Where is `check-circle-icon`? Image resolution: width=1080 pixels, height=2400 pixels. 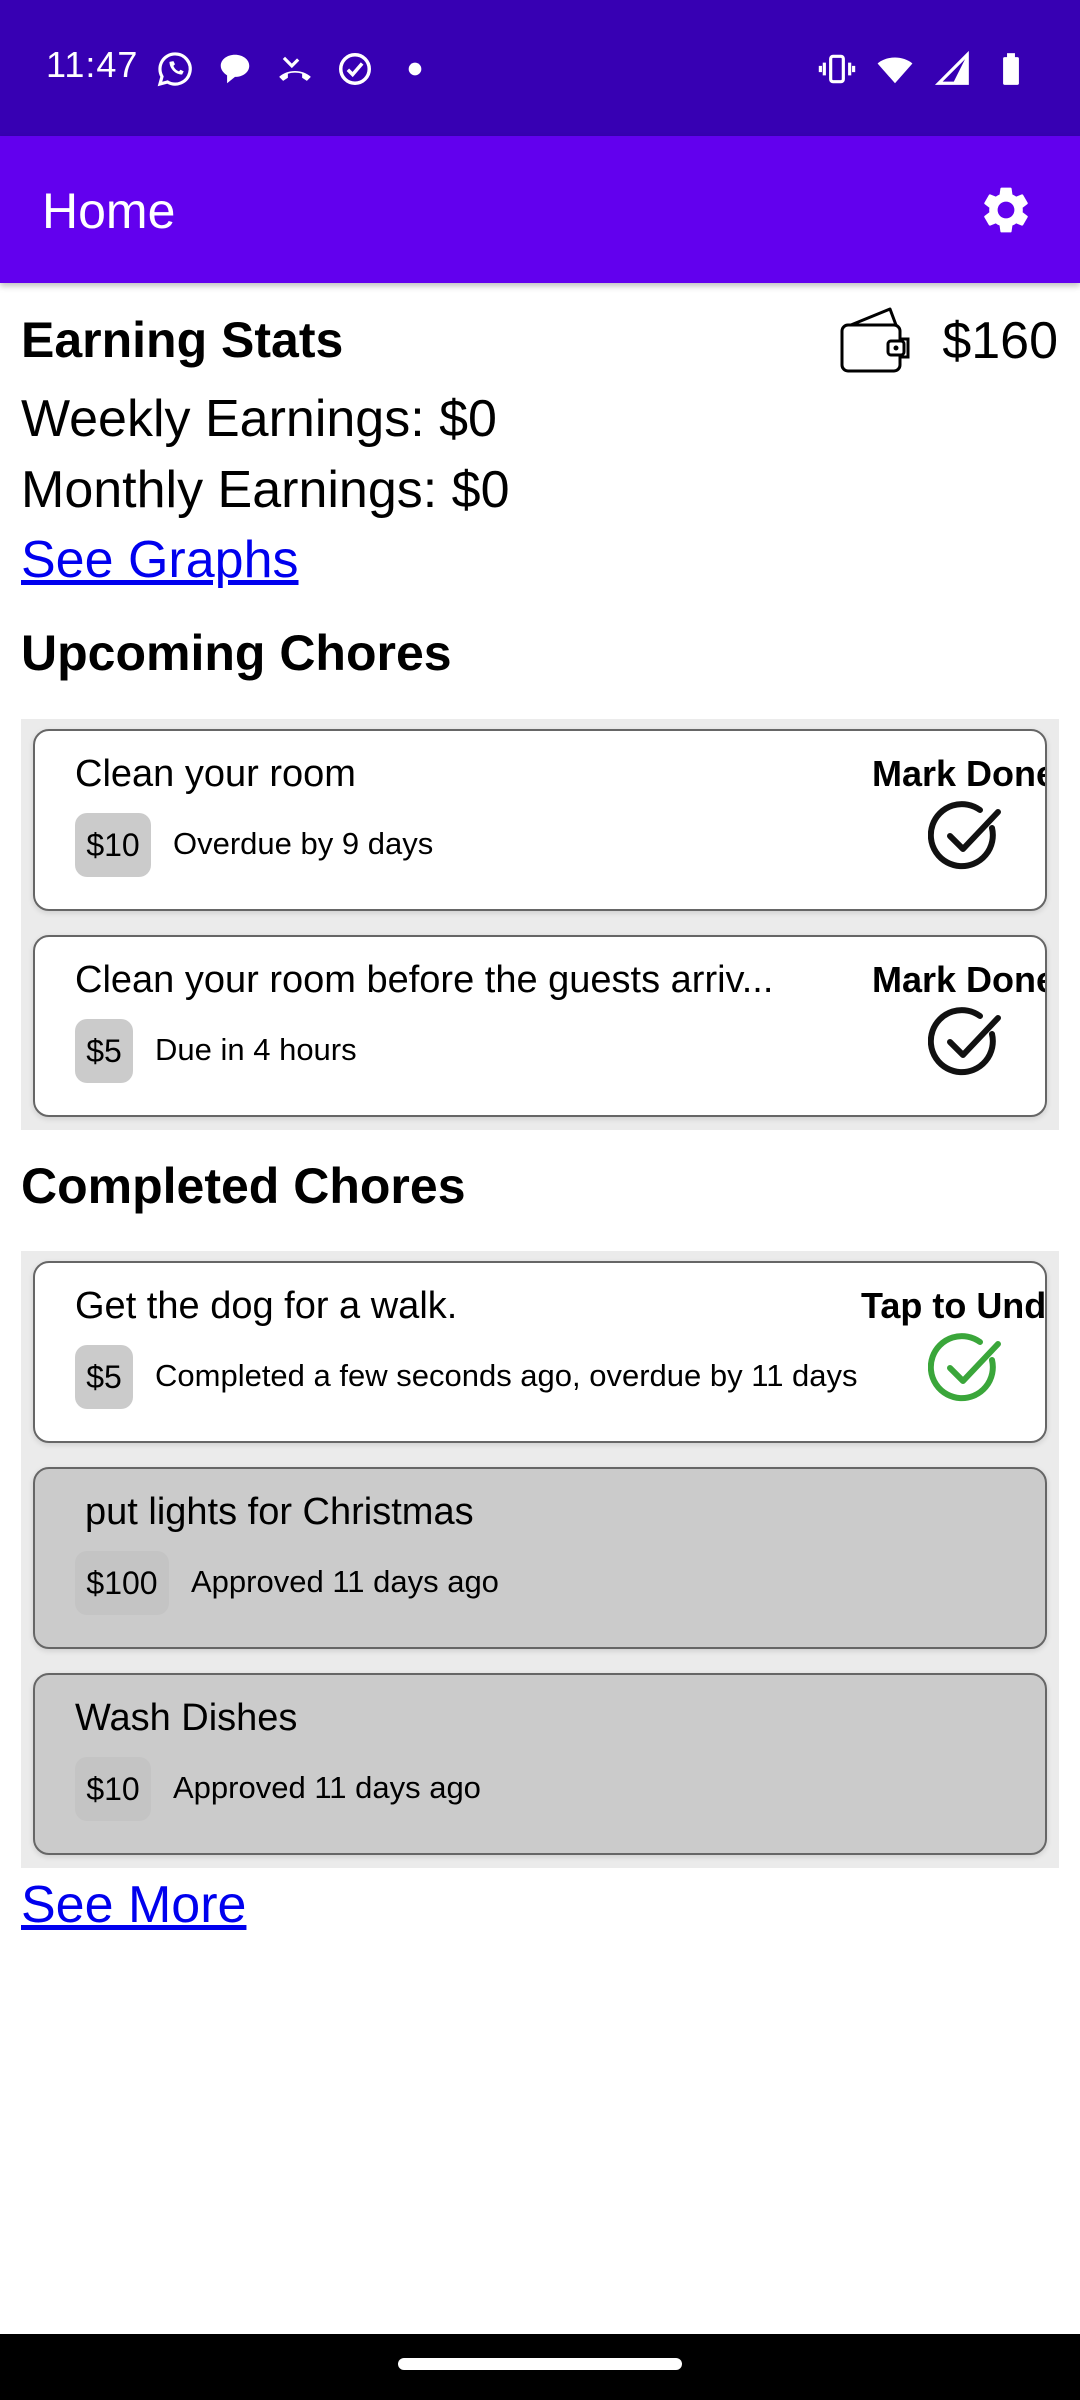 check-circle-icon is located at coordinates (355, 69).